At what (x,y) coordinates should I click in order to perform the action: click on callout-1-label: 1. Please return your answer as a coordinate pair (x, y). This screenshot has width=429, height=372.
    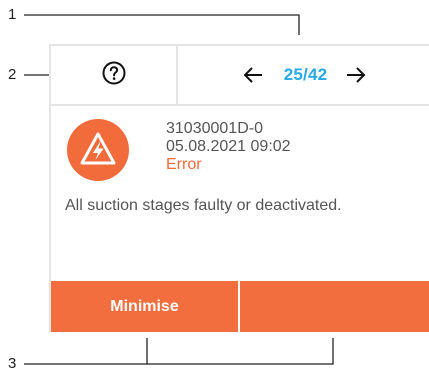
    Looking at the image, I should click on (12, 14).